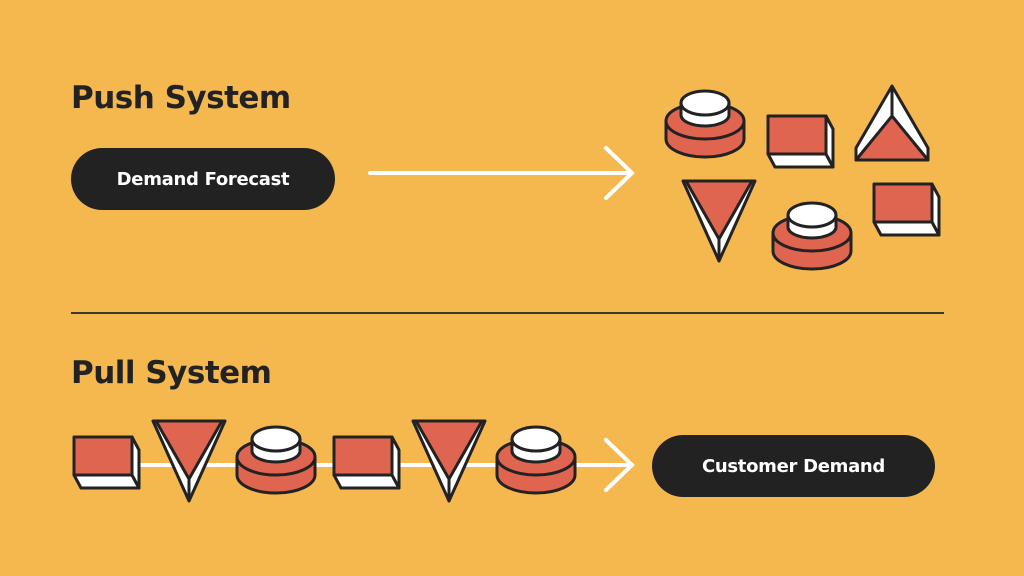  Describe the element at coordinates (892, 123) in the screenshot. I see `push-item-triangle-up-icon` at that location.